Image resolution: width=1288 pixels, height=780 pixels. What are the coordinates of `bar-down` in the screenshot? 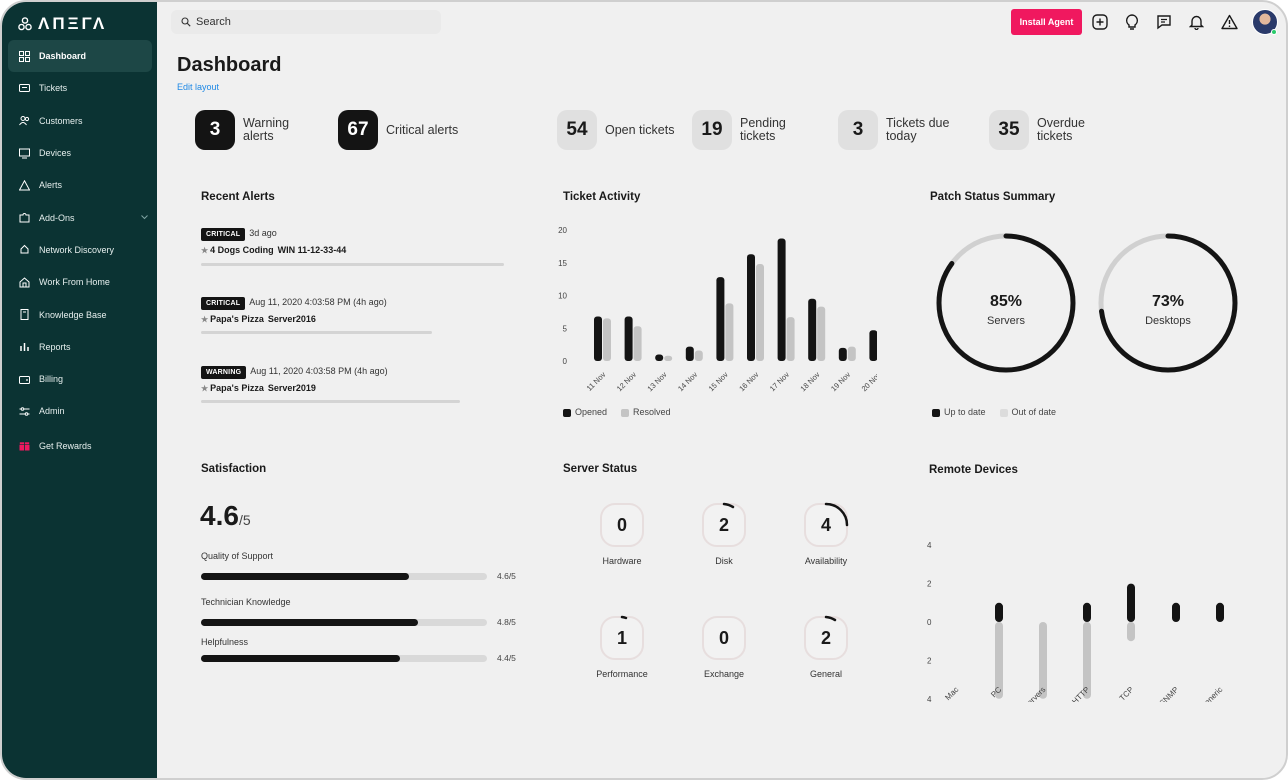 It's located at (1131, 632).